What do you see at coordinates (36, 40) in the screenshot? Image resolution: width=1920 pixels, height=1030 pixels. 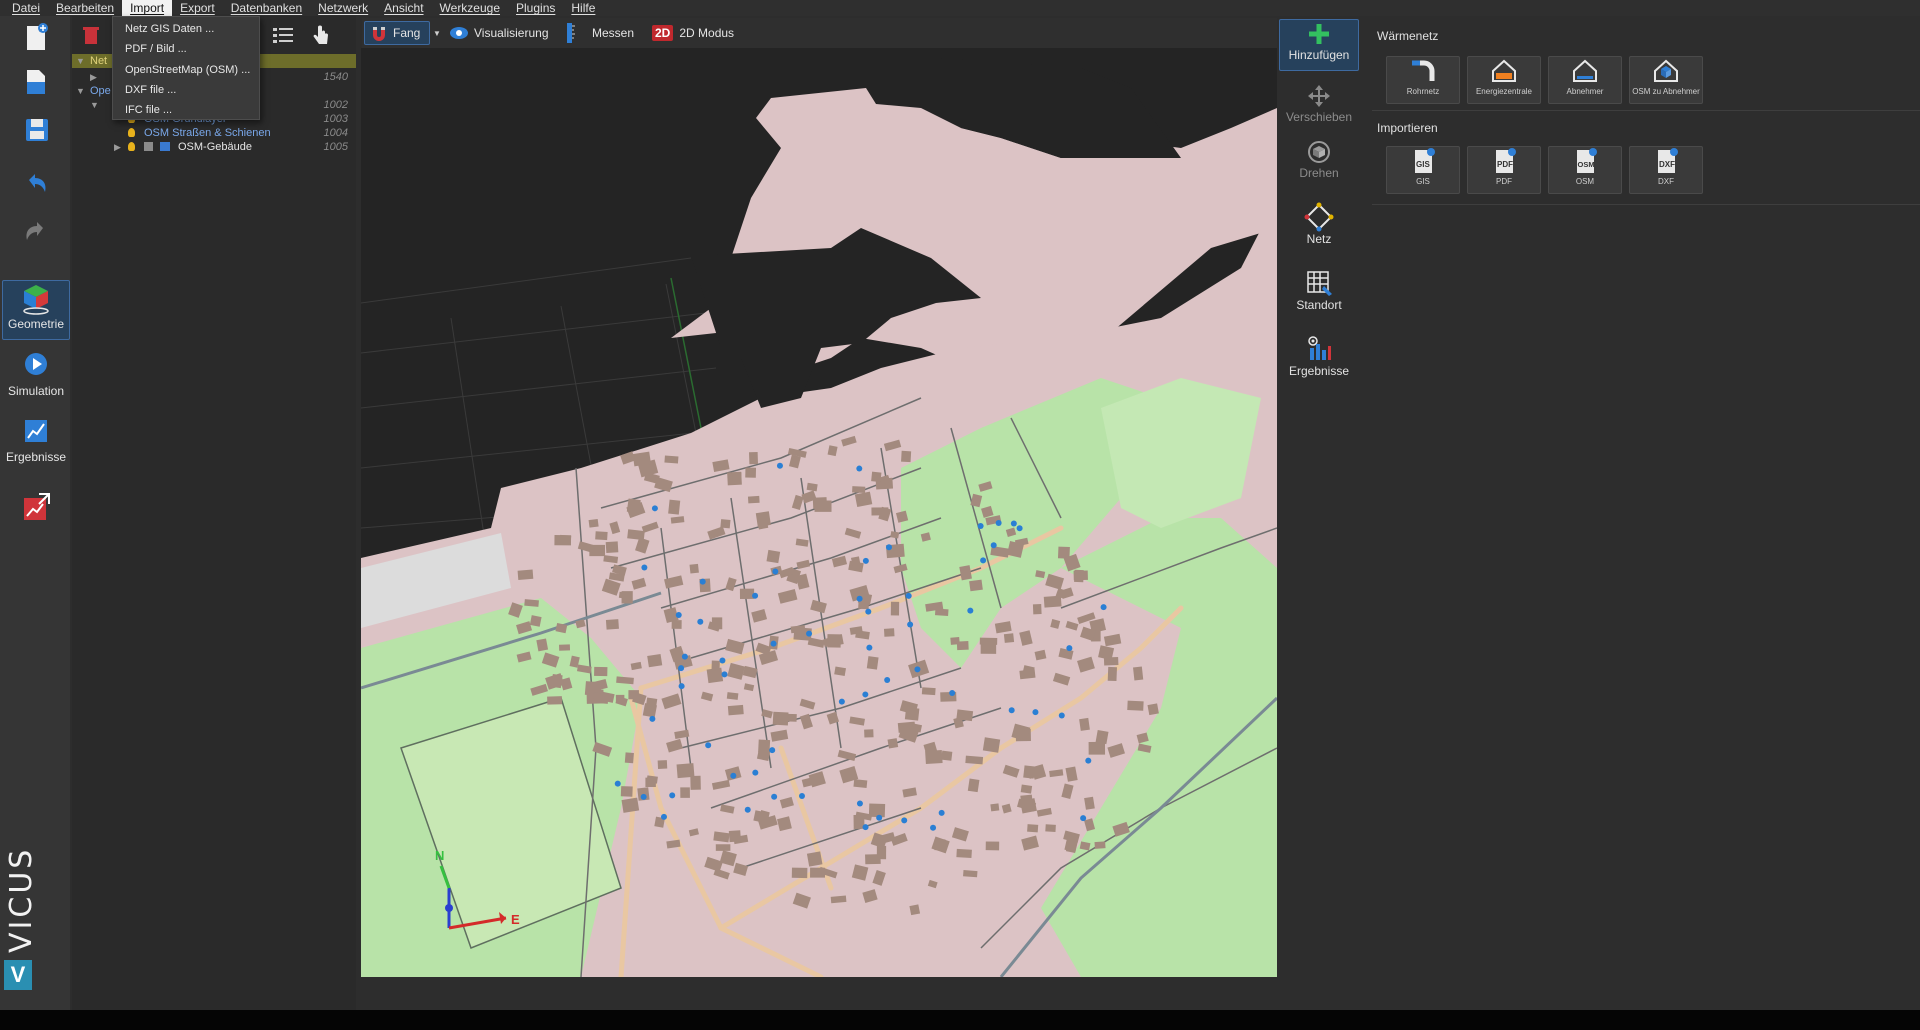 I see `new-file-button` at bounding box center [36, 40].